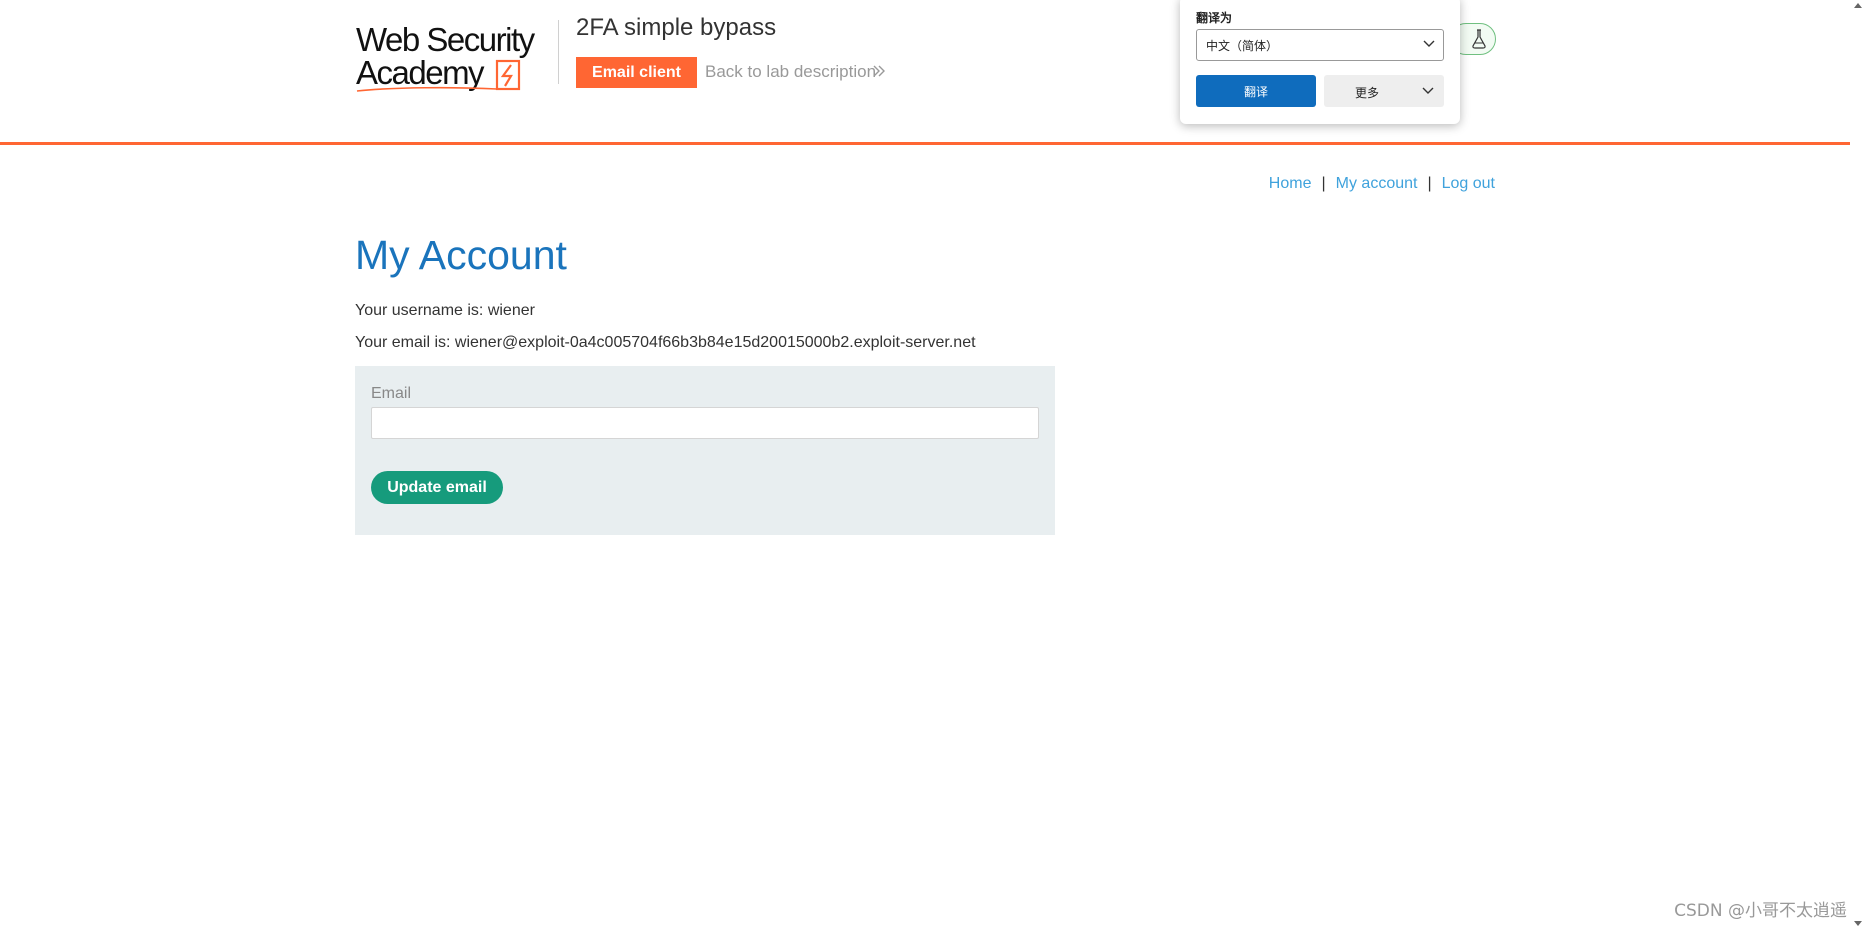 This screenshot has height=929, width=1865. Describe the element at coordinates (1858, 5) in the screenshot. I see `scroll-up-arrow-icon` at that location.